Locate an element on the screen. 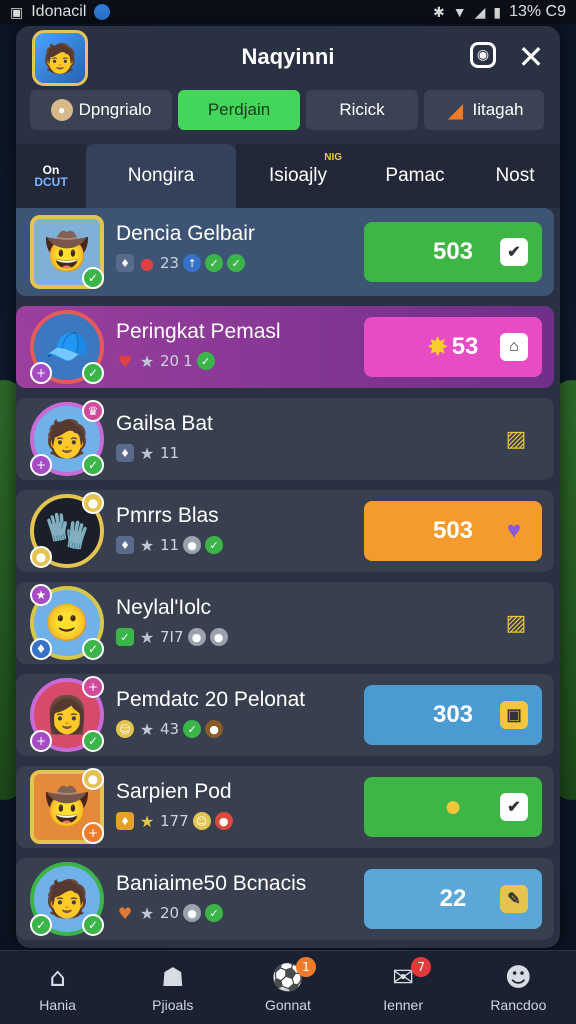 The width and height of the screenshot is (576, 1024). tab-mini: On DCUT is located at coordinates (51, 176).